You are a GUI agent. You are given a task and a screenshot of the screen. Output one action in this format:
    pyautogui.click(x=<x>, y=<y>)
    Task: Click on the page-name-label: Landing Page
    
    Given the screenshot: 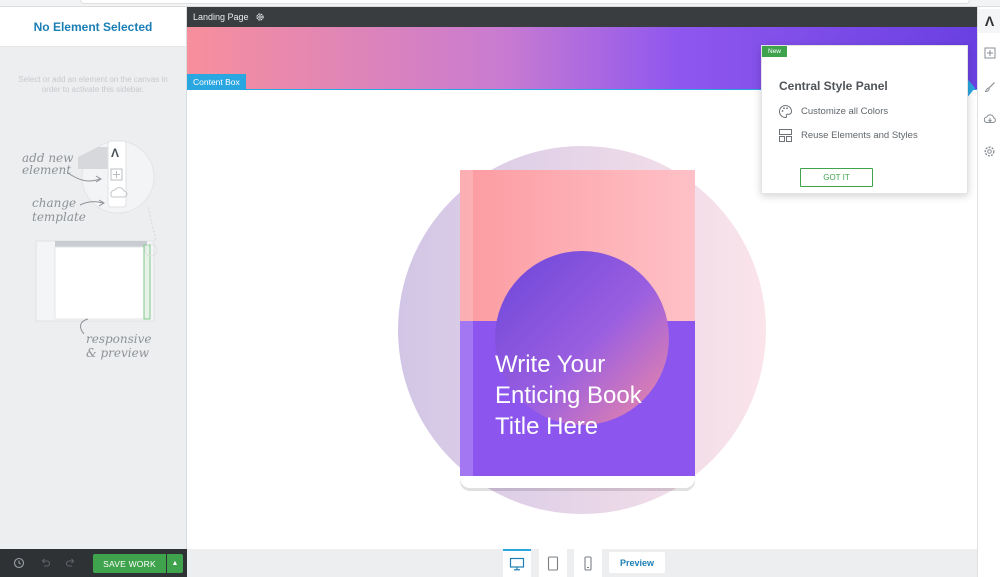 What is the action you would take?
    pyautogui.click(x=221, y=17)
    